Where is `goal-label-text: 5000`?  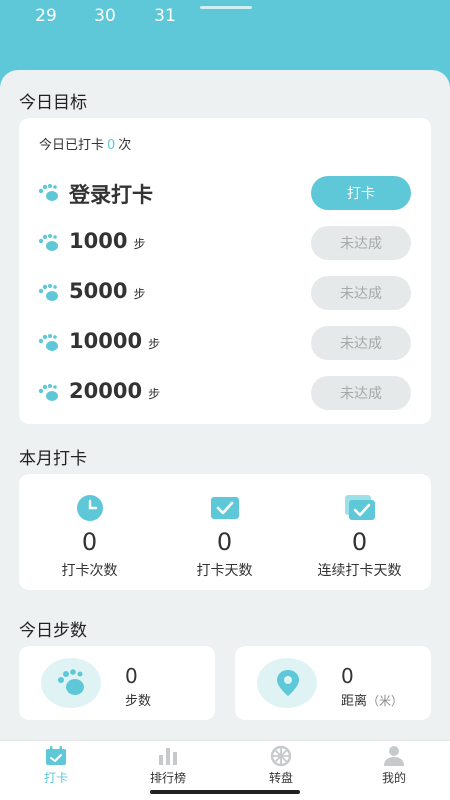
goal-label-text: 5000 is located at coordinates (98, 291).